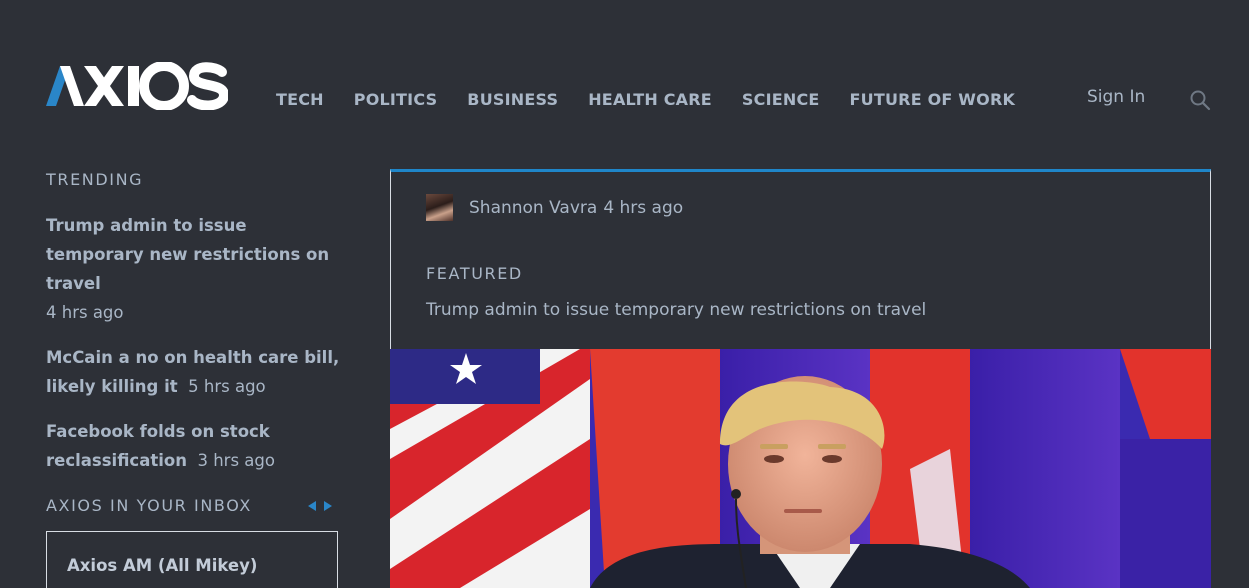  What do you see at coordinates (439, 207) in the screenshot?
I see `author-avatar` at bounding box center [439, 207].